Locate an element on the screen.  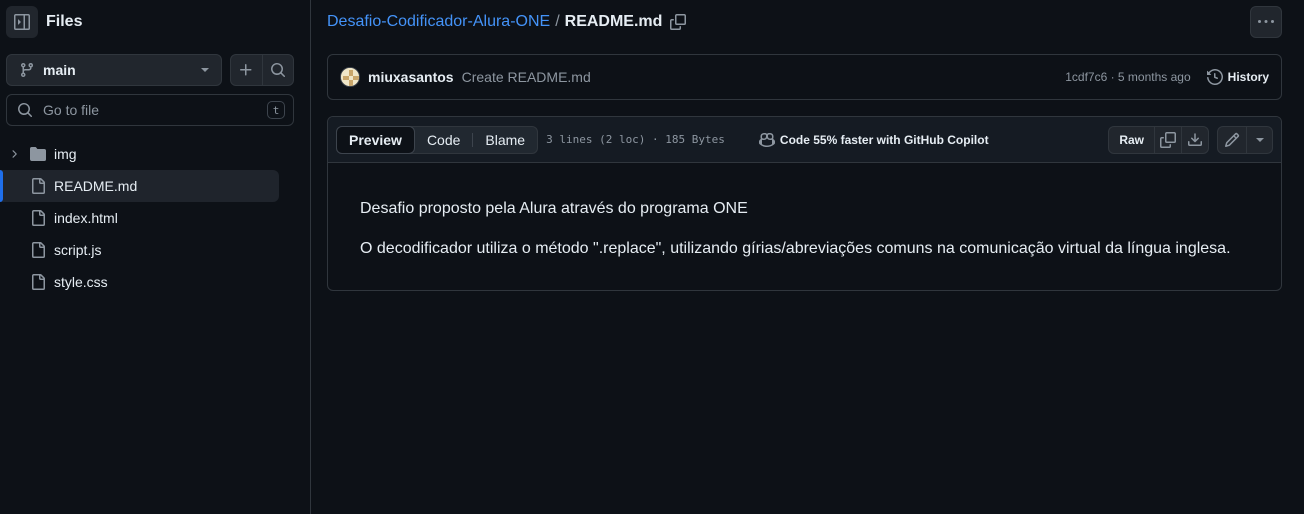
copilot-label: Code 55% faster with GitHub Copilot is located at coordinates (884, 139).